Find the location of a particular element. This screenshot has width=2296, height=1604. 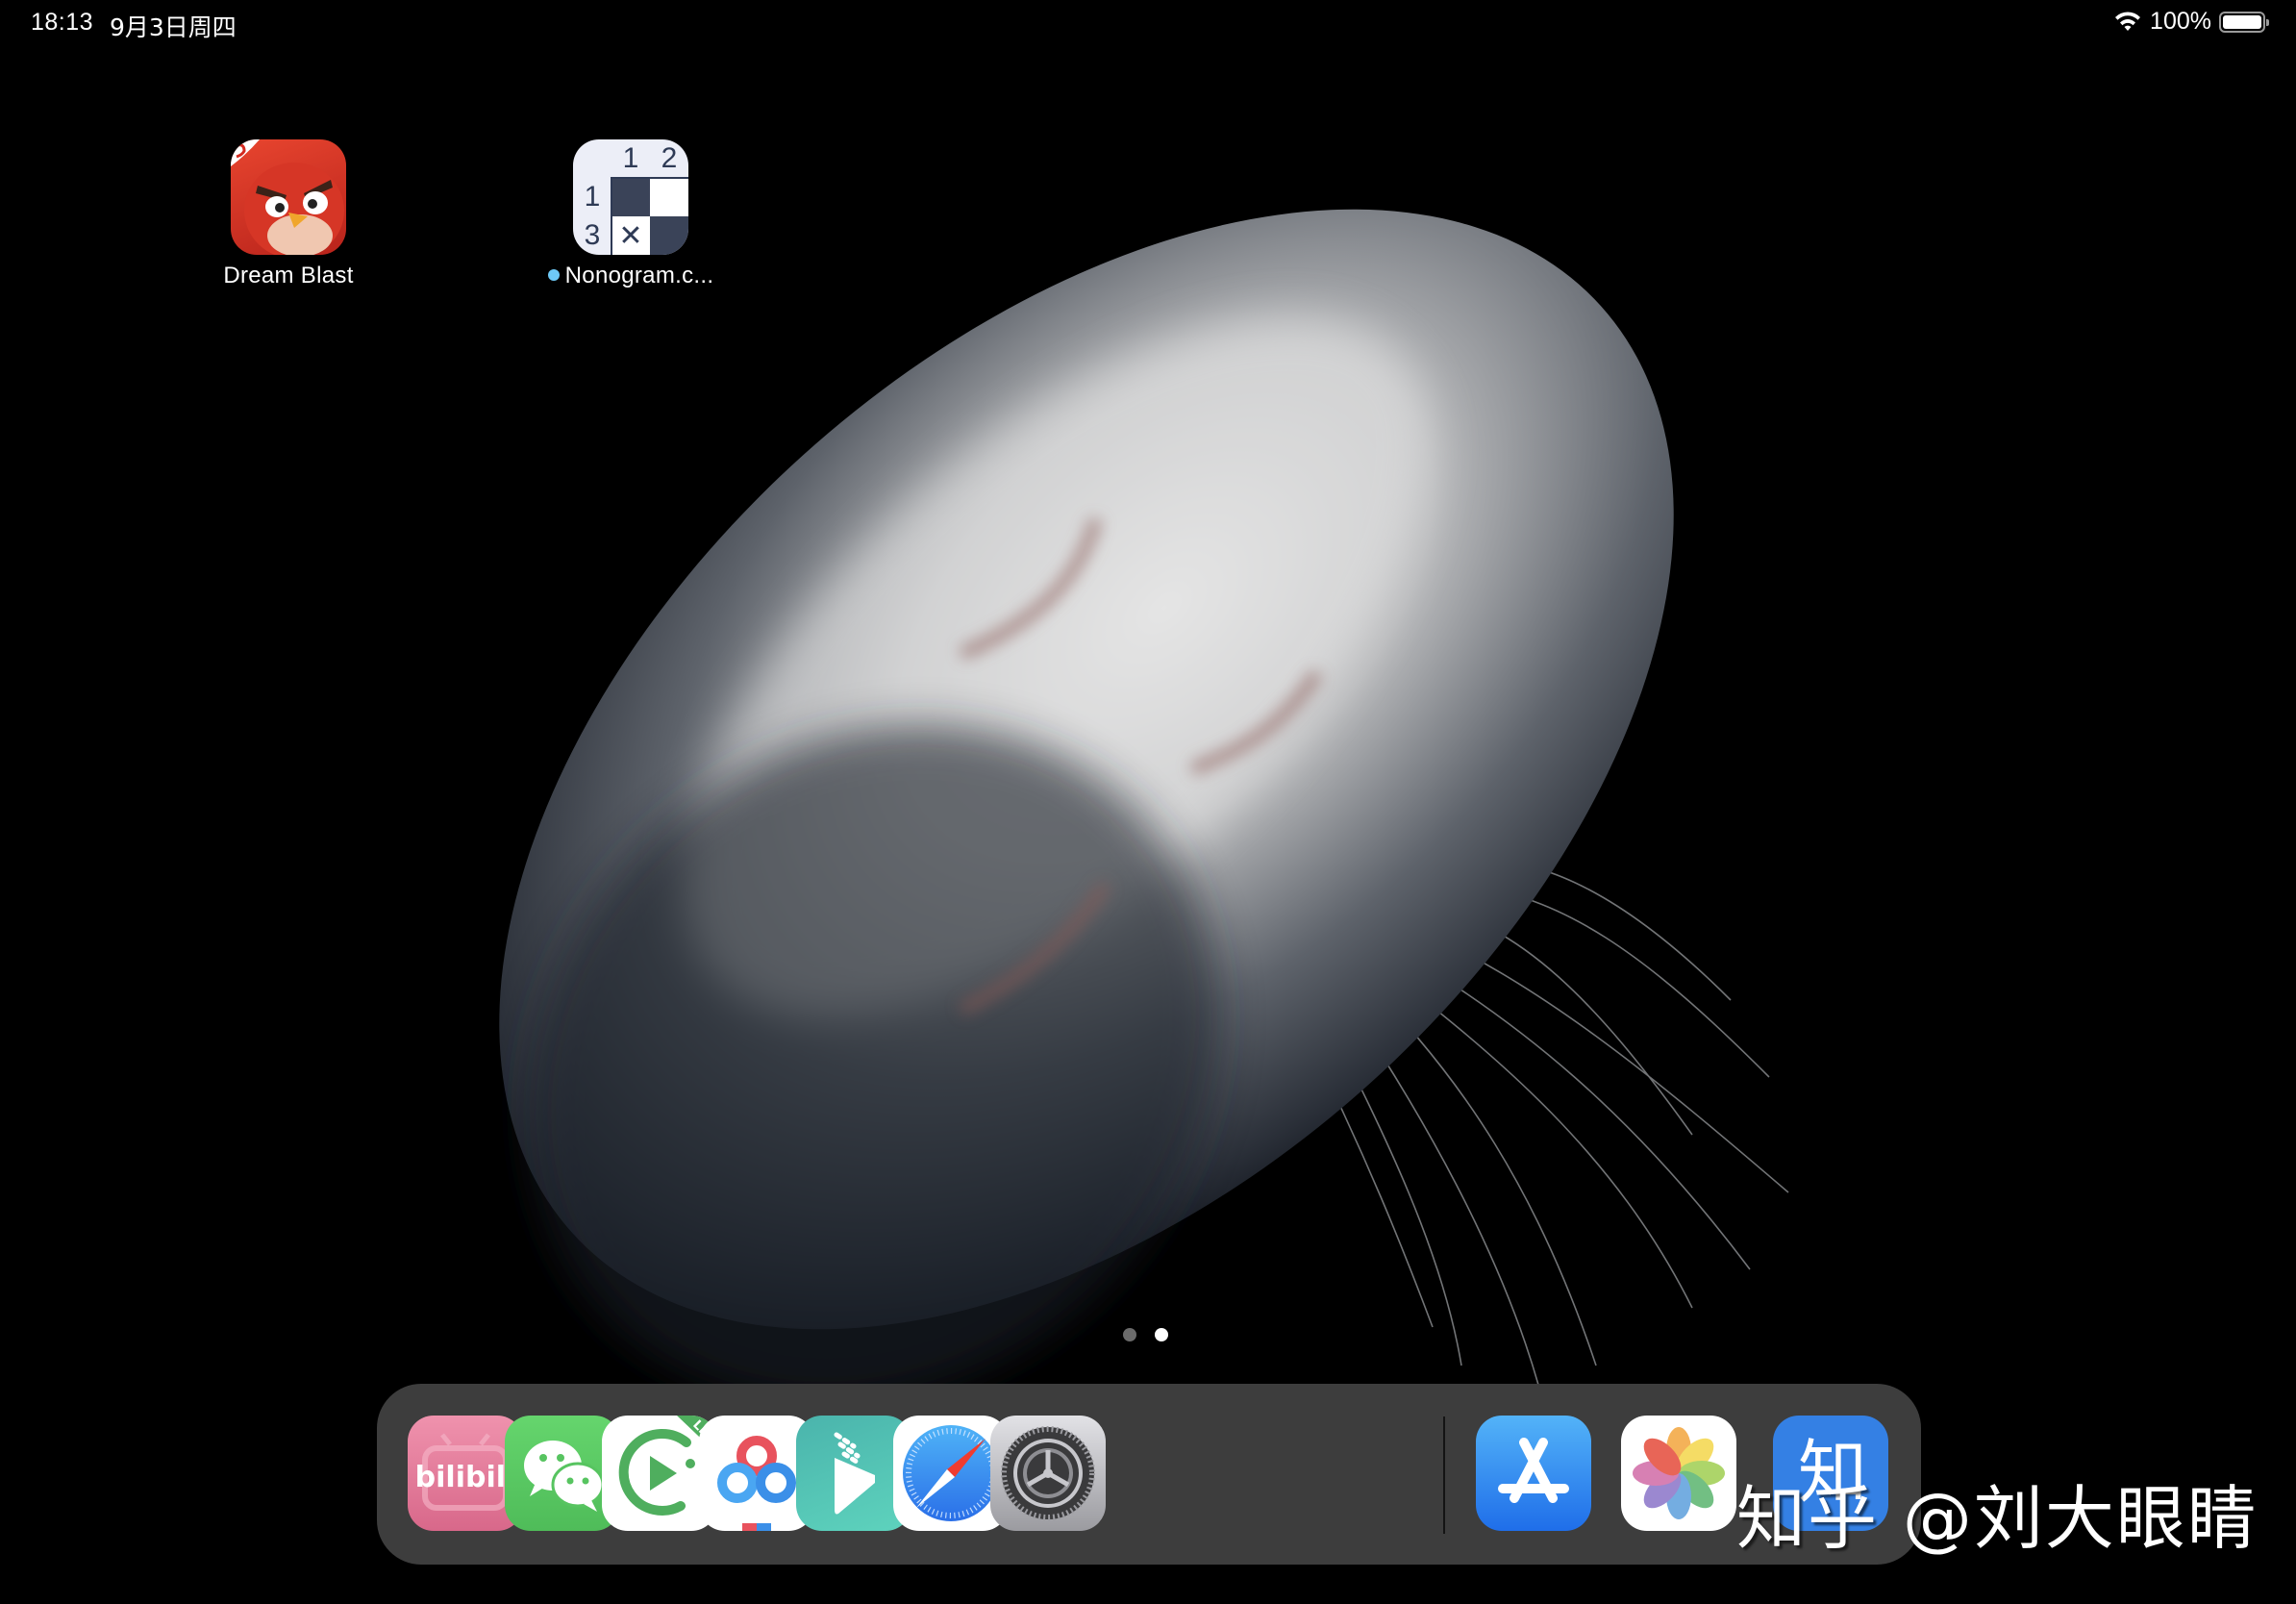

dock-app-photos is located at coordinates (1678, 1473).